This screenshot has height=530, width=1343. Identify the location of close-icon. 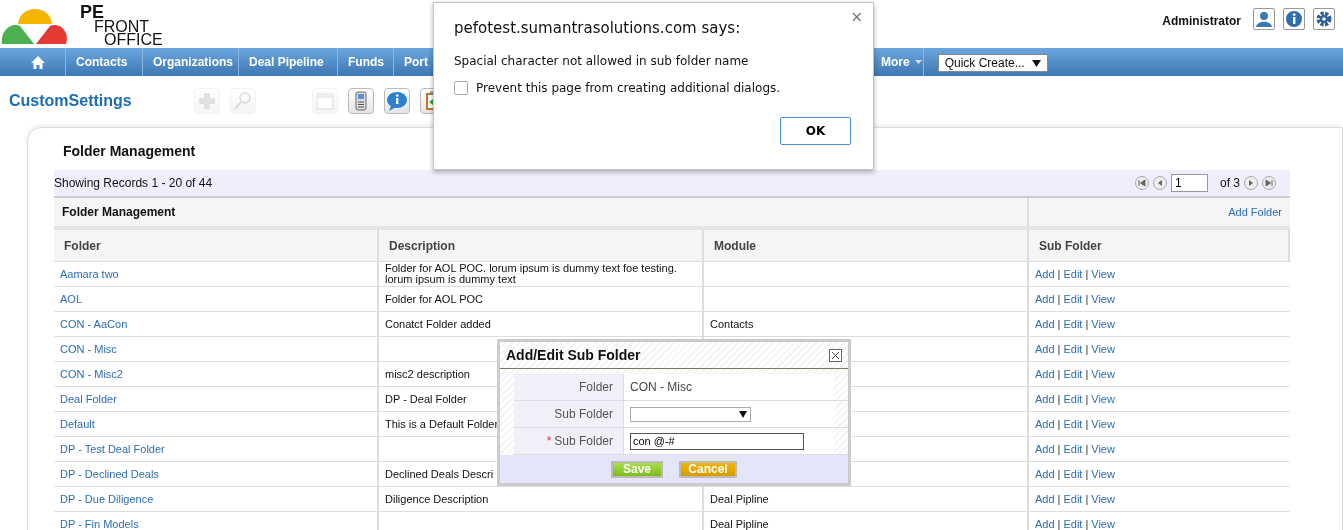
(835, 355).